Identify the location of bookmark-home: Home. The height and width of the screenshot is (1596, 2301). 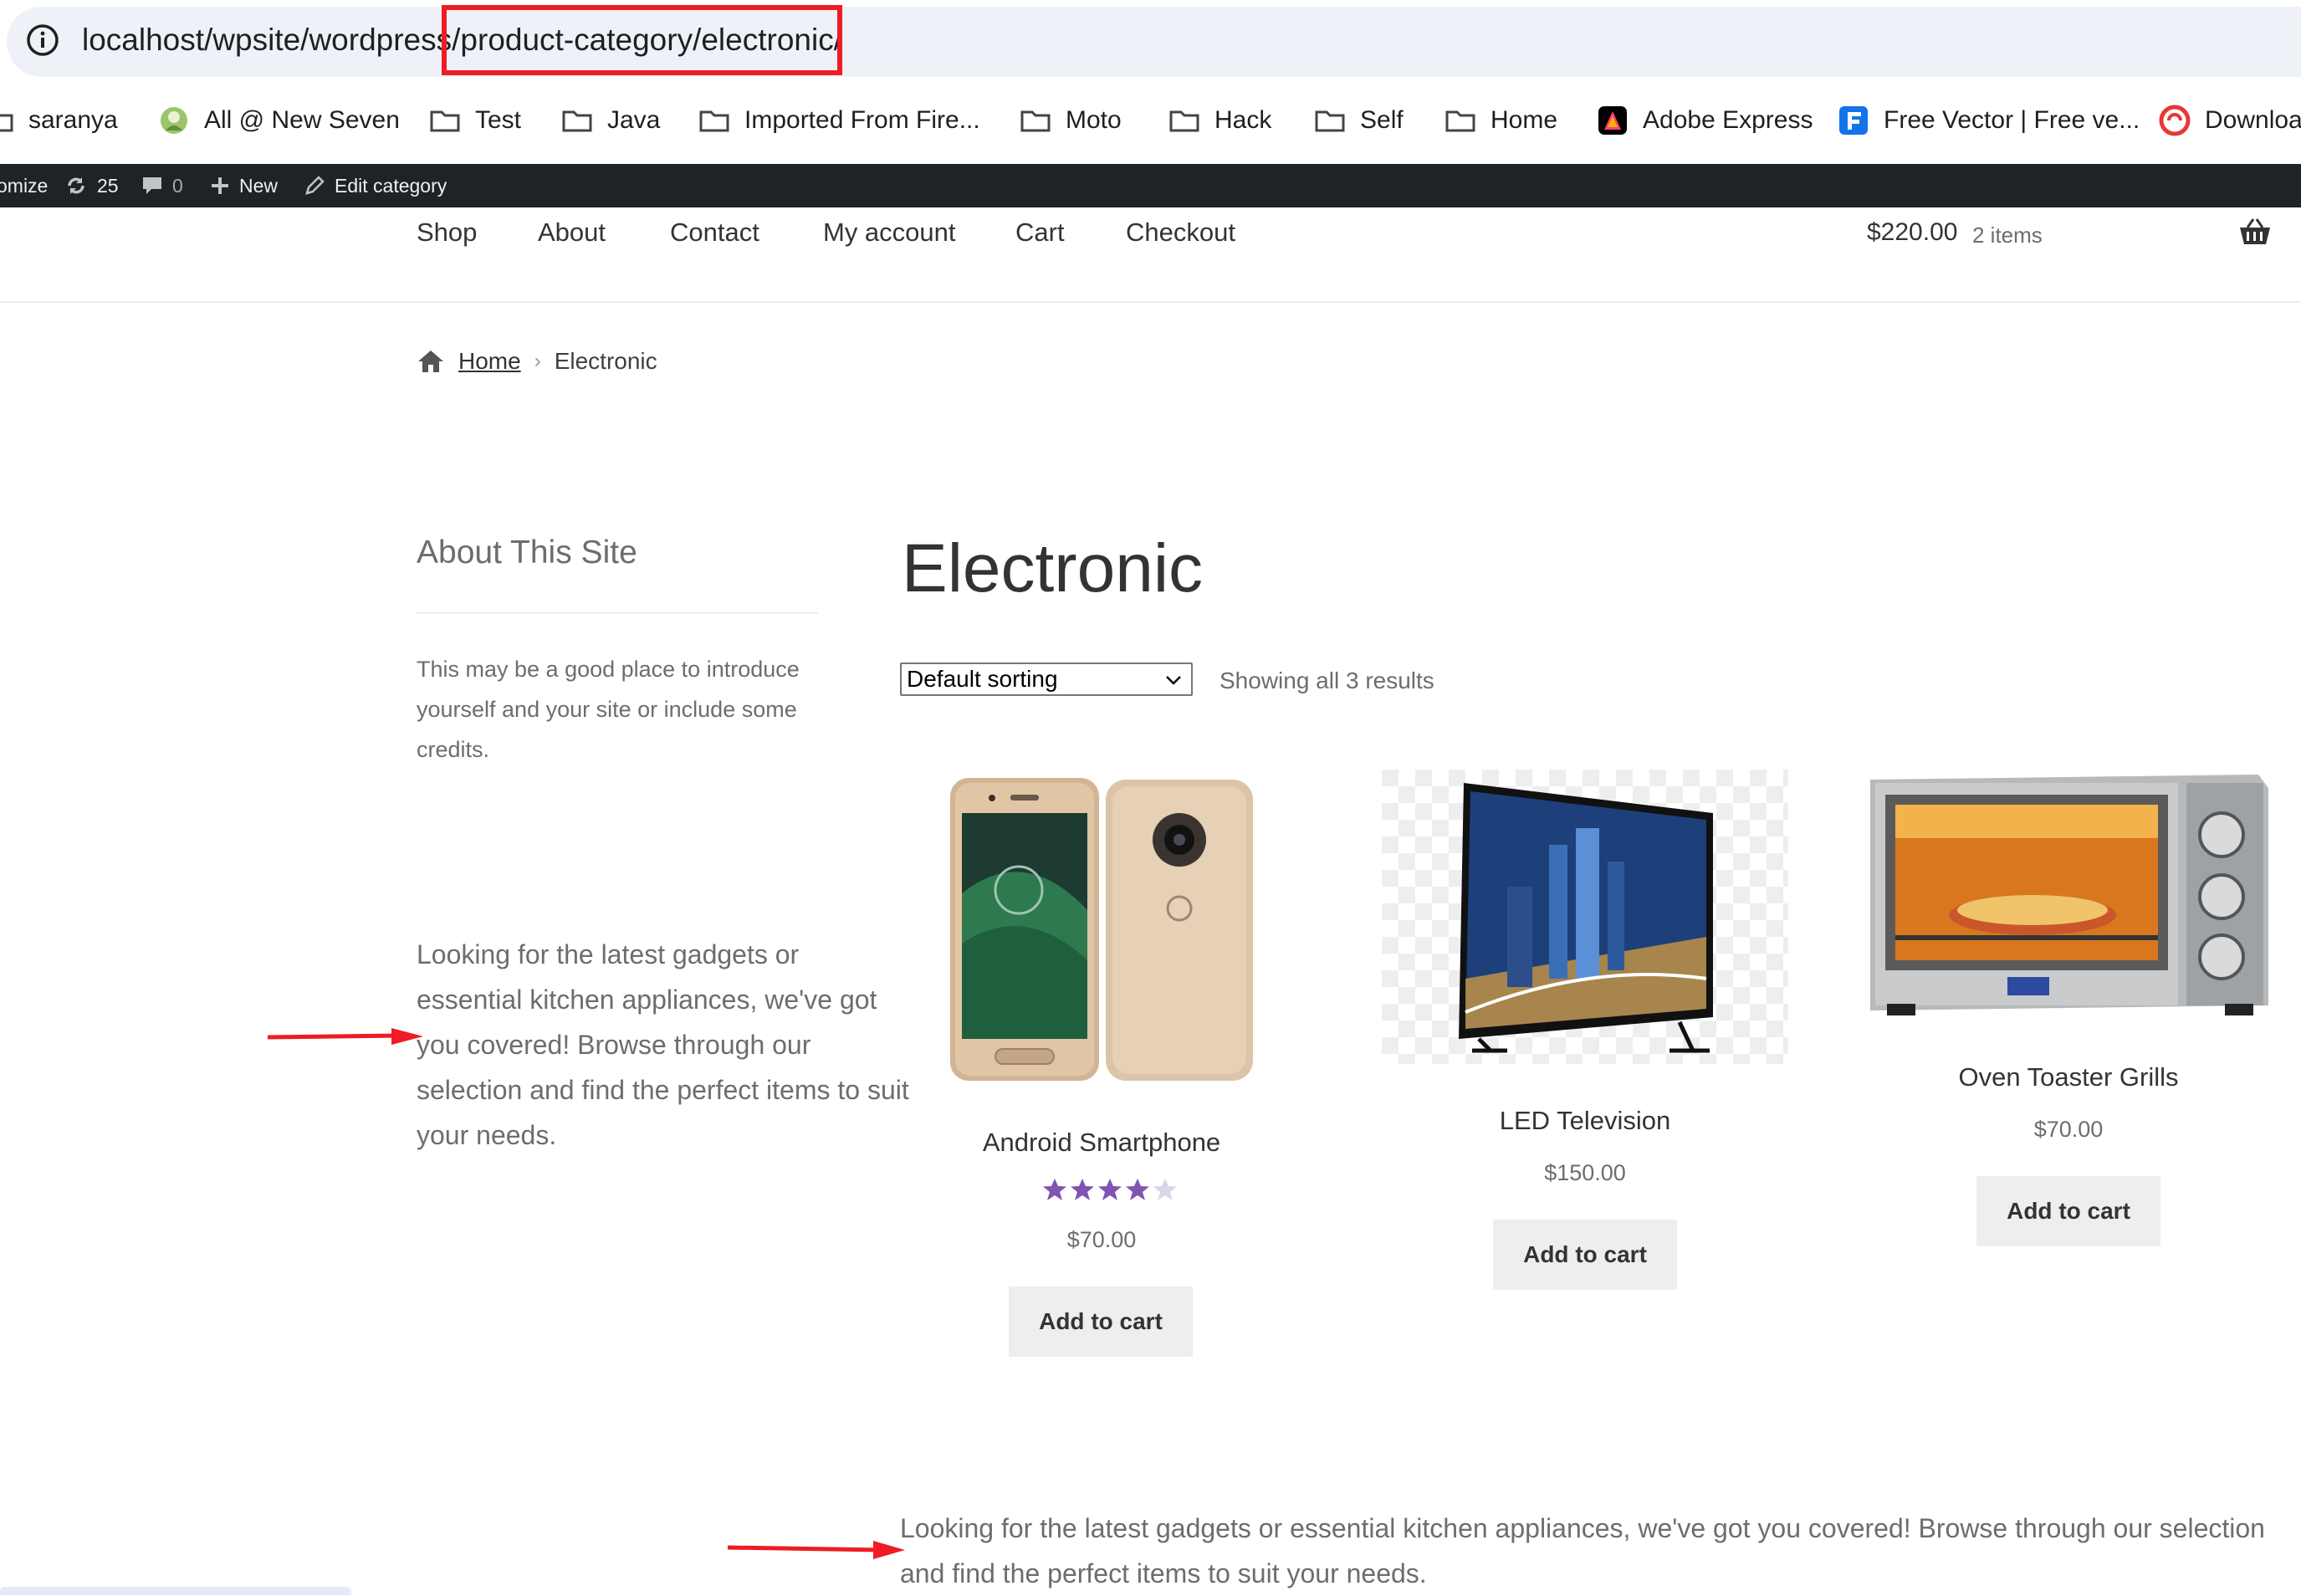
(1500, 121).